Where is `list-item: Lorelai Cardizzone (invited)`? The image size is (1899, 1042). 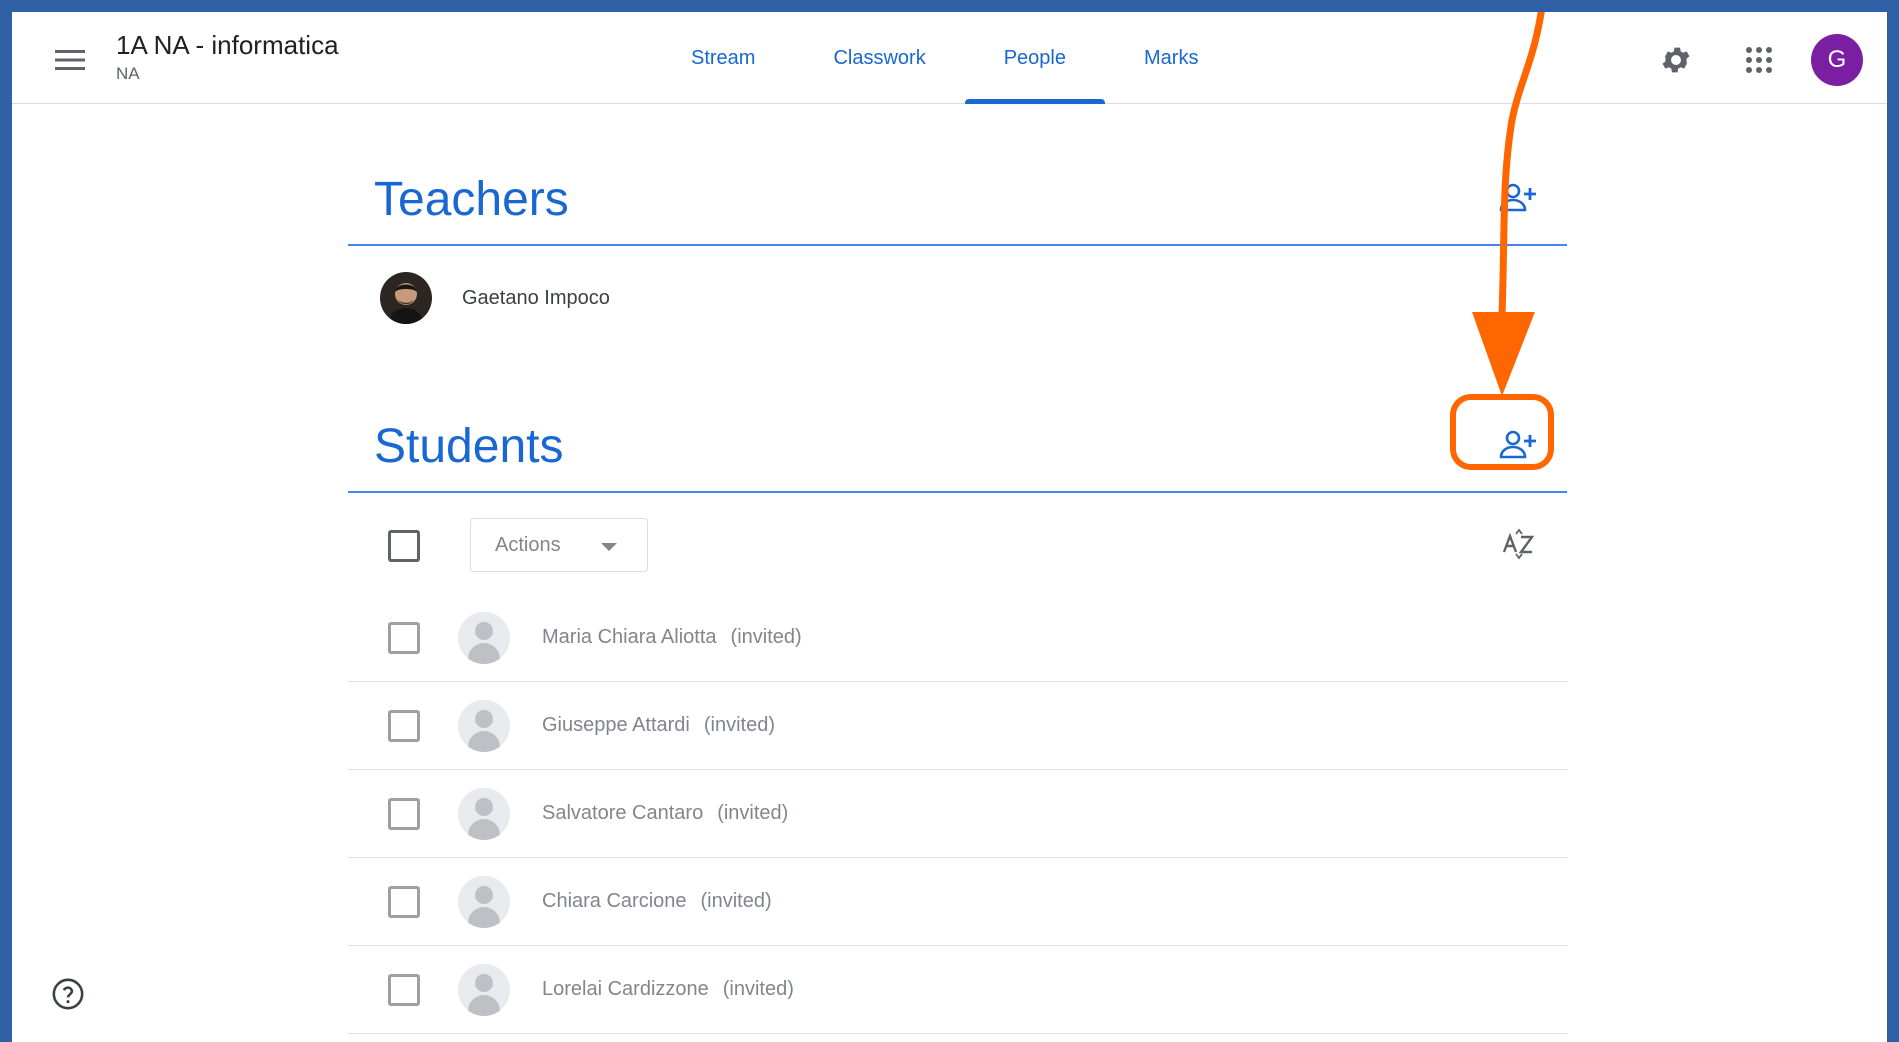 list-item: Lorelai Cardizzone (invited) is located at coordinates (957, 990).